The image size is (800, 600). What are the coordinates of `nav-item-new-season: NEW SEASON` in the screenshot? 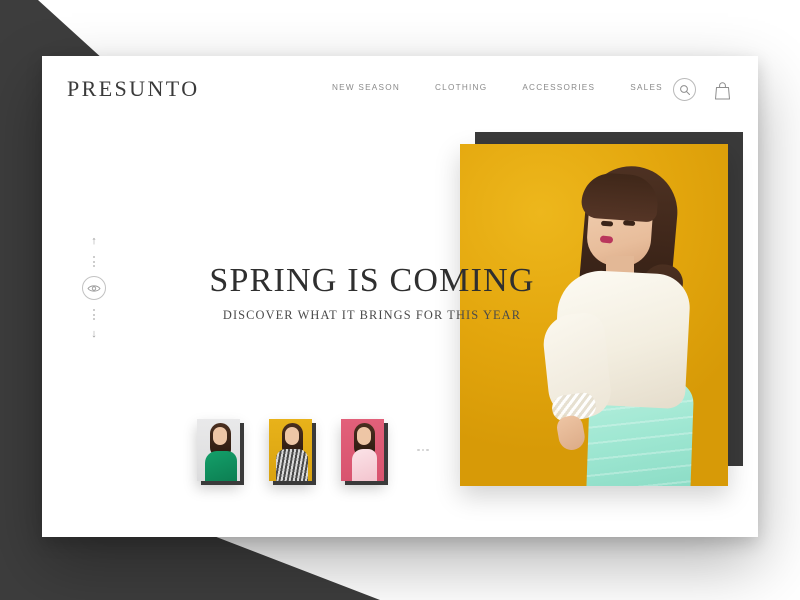 It's located at (366, 87).